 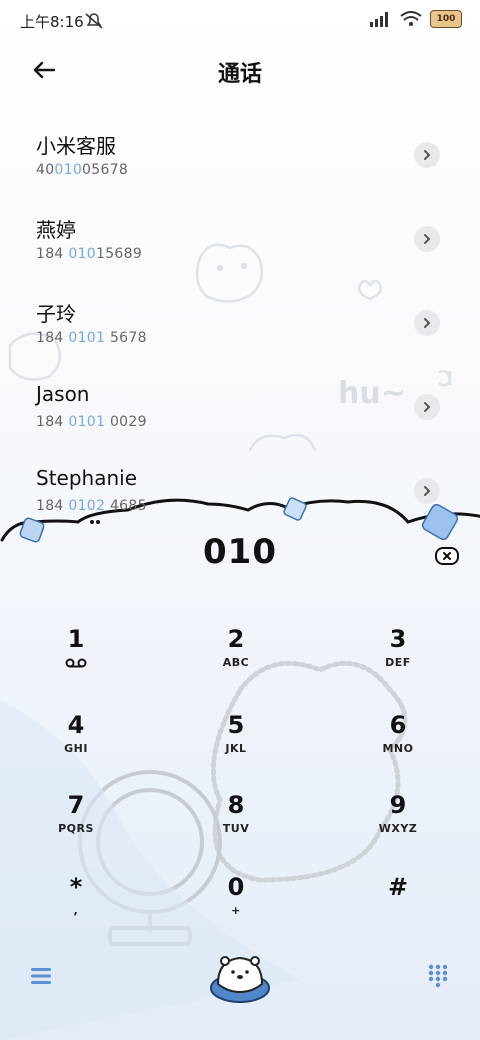 I want to click on dialed-number-display: 010, so click(x=240, y=552).